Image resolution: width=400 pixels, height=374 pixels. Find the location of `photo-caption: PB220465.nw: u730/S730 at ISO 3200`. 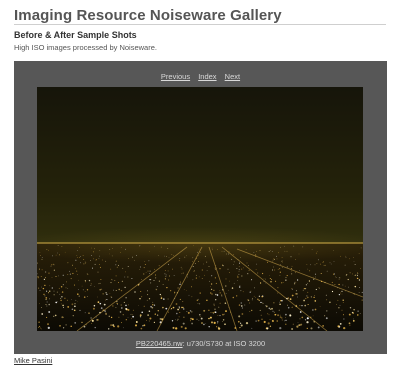

photo-caption: PB220465.nw: u730/S730 at ISO 3200 is located at coordinates (200, 344).